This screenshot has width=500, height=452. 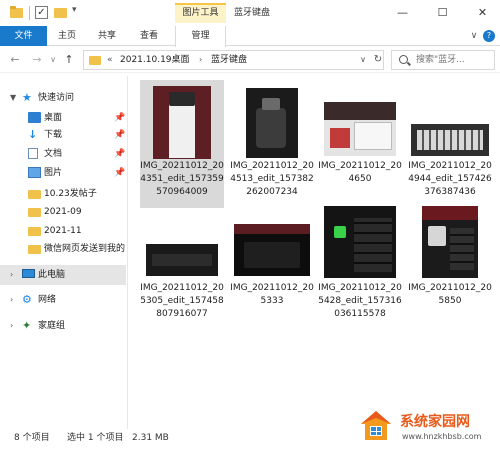 I want to click on search-box, so click(x=443, y=60).